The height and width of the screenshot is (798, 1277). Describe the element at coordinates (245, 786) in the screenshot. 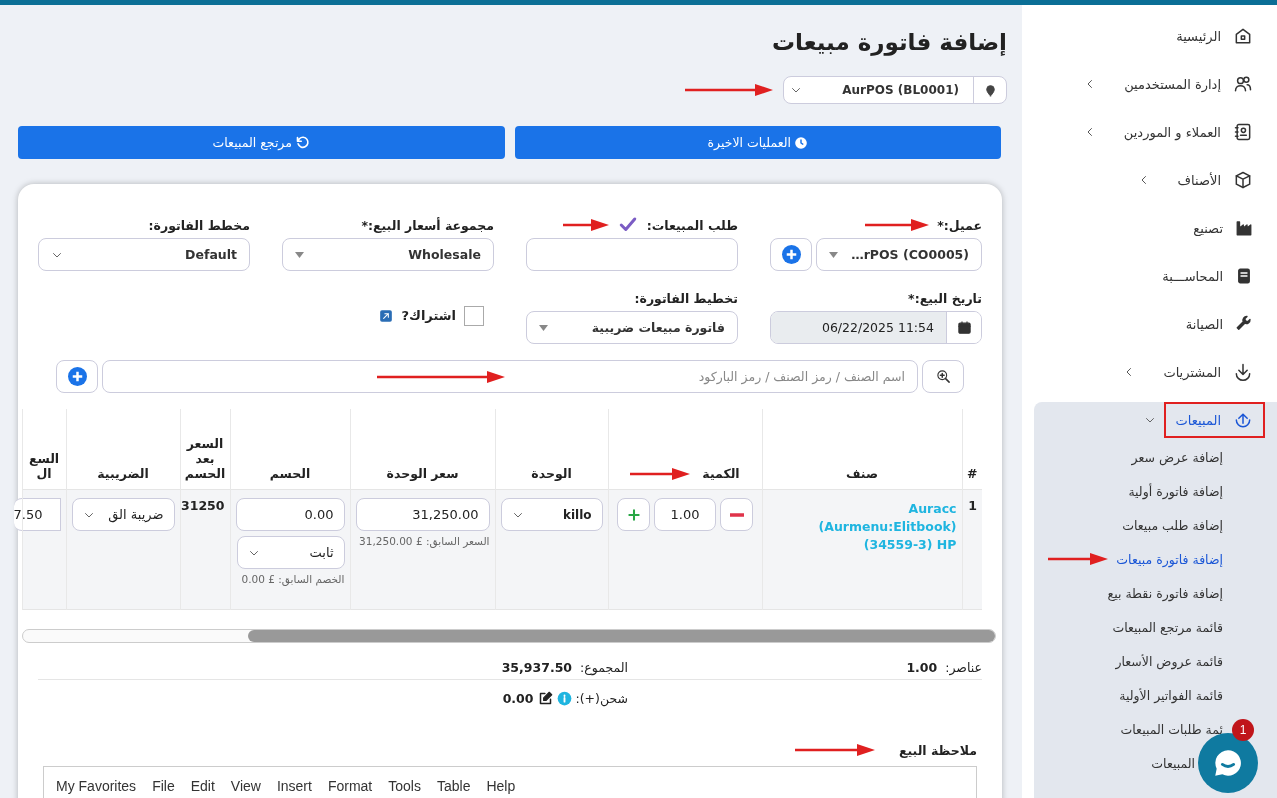

I see `menu-item: View` at that location.